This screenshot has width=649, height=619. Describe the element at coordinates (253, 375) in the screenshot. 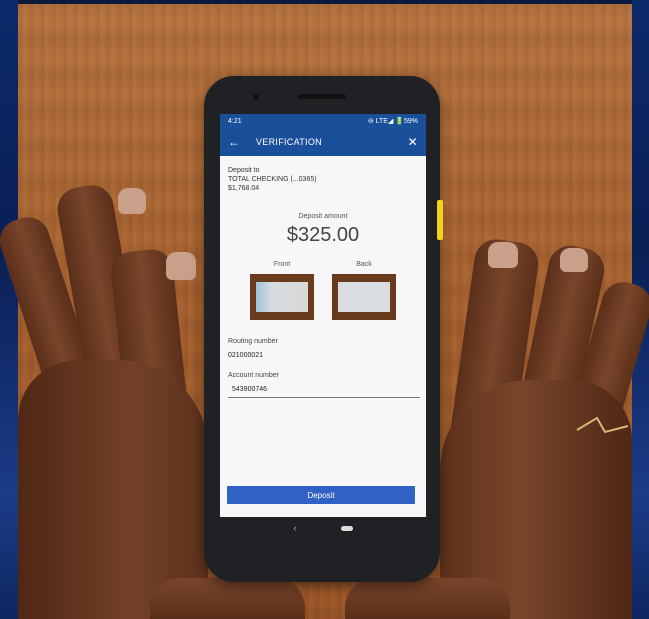

I see `account-number-label: Account number` at that location.